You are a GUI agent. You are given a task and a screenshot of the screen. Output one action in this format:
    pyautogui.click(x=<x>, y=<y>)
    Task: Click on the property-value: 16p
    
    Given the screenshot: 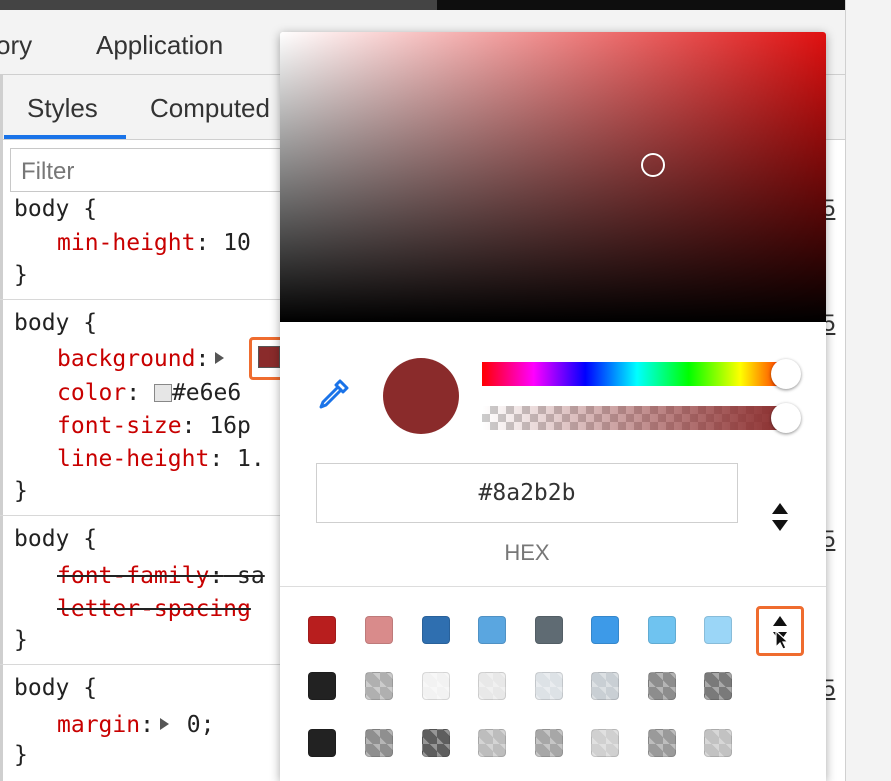 What is the action you would take?
    pyautogui.click(x=223, y=426)
    